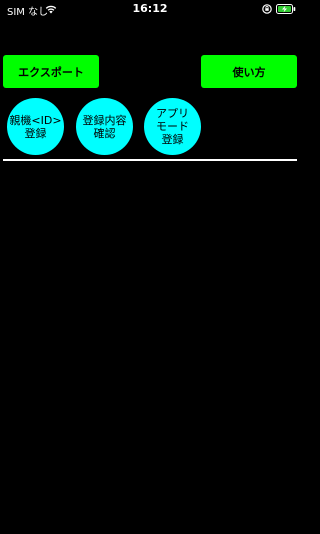 This screenshot has height=534, width=320. Describe the element at coordinates (286, 9) in the screenshot. I see `battery-charging-icon` at that location.